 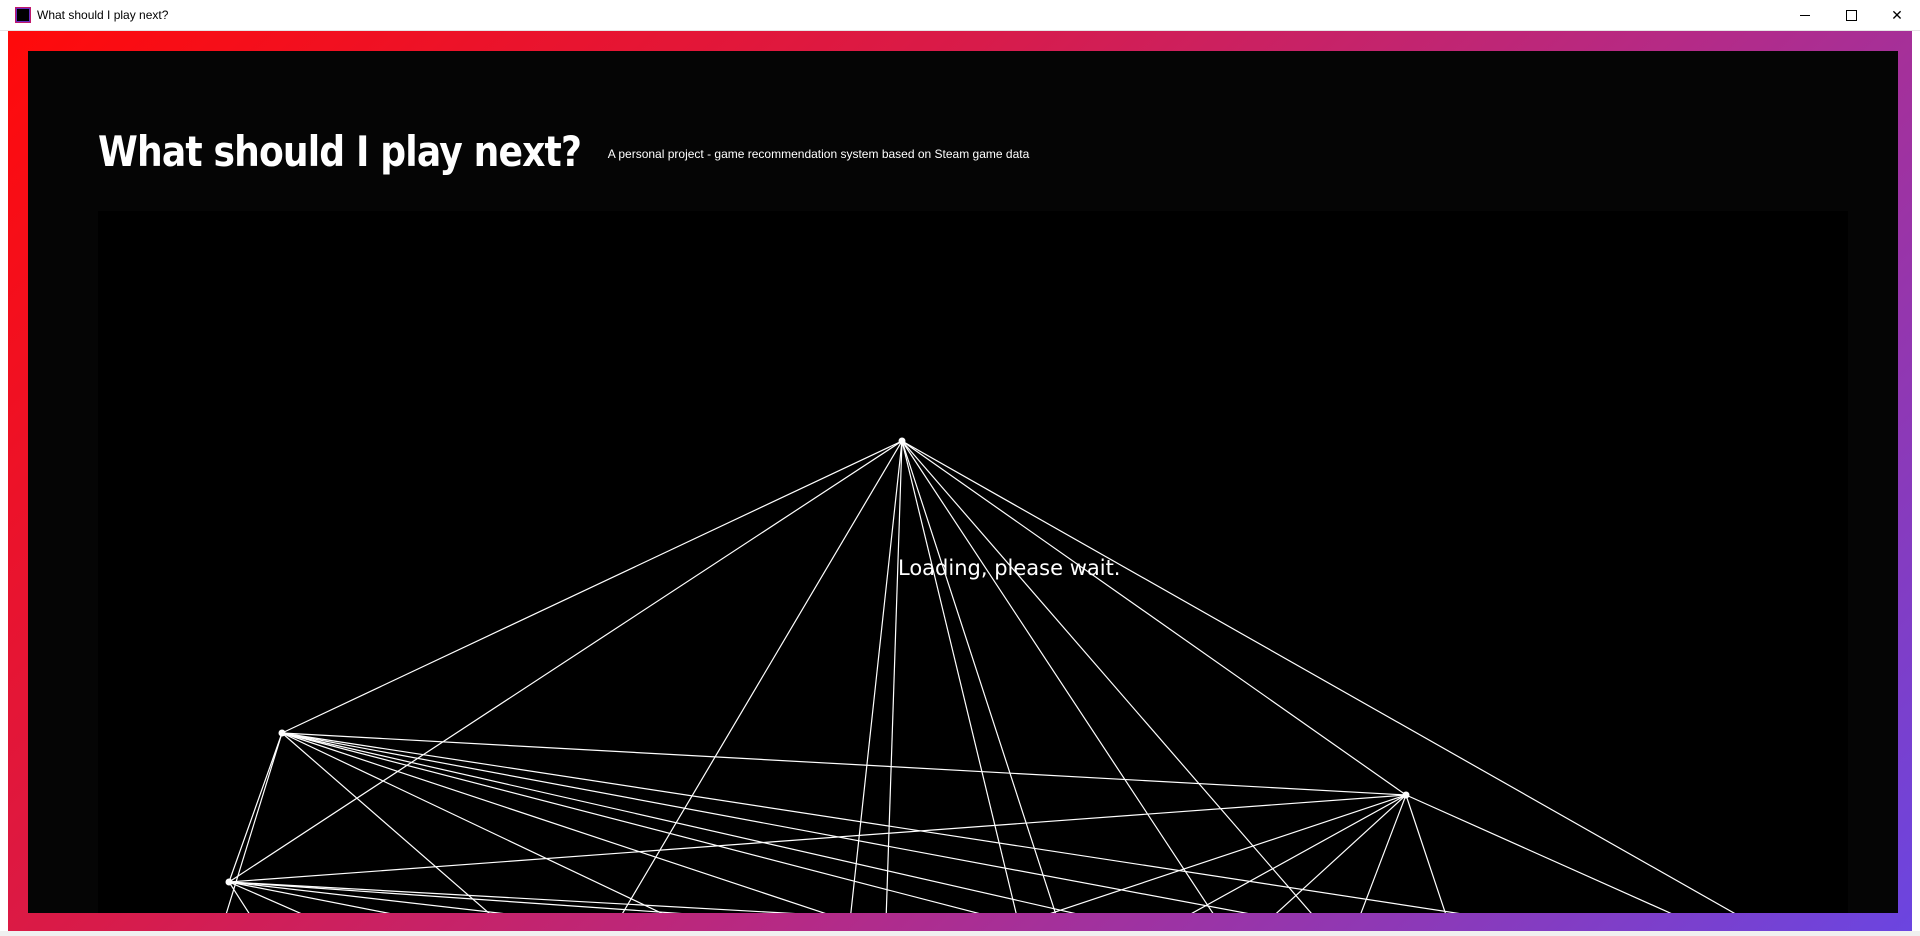 I want to click on close-button: ✕, so click(x=1897, y=15).